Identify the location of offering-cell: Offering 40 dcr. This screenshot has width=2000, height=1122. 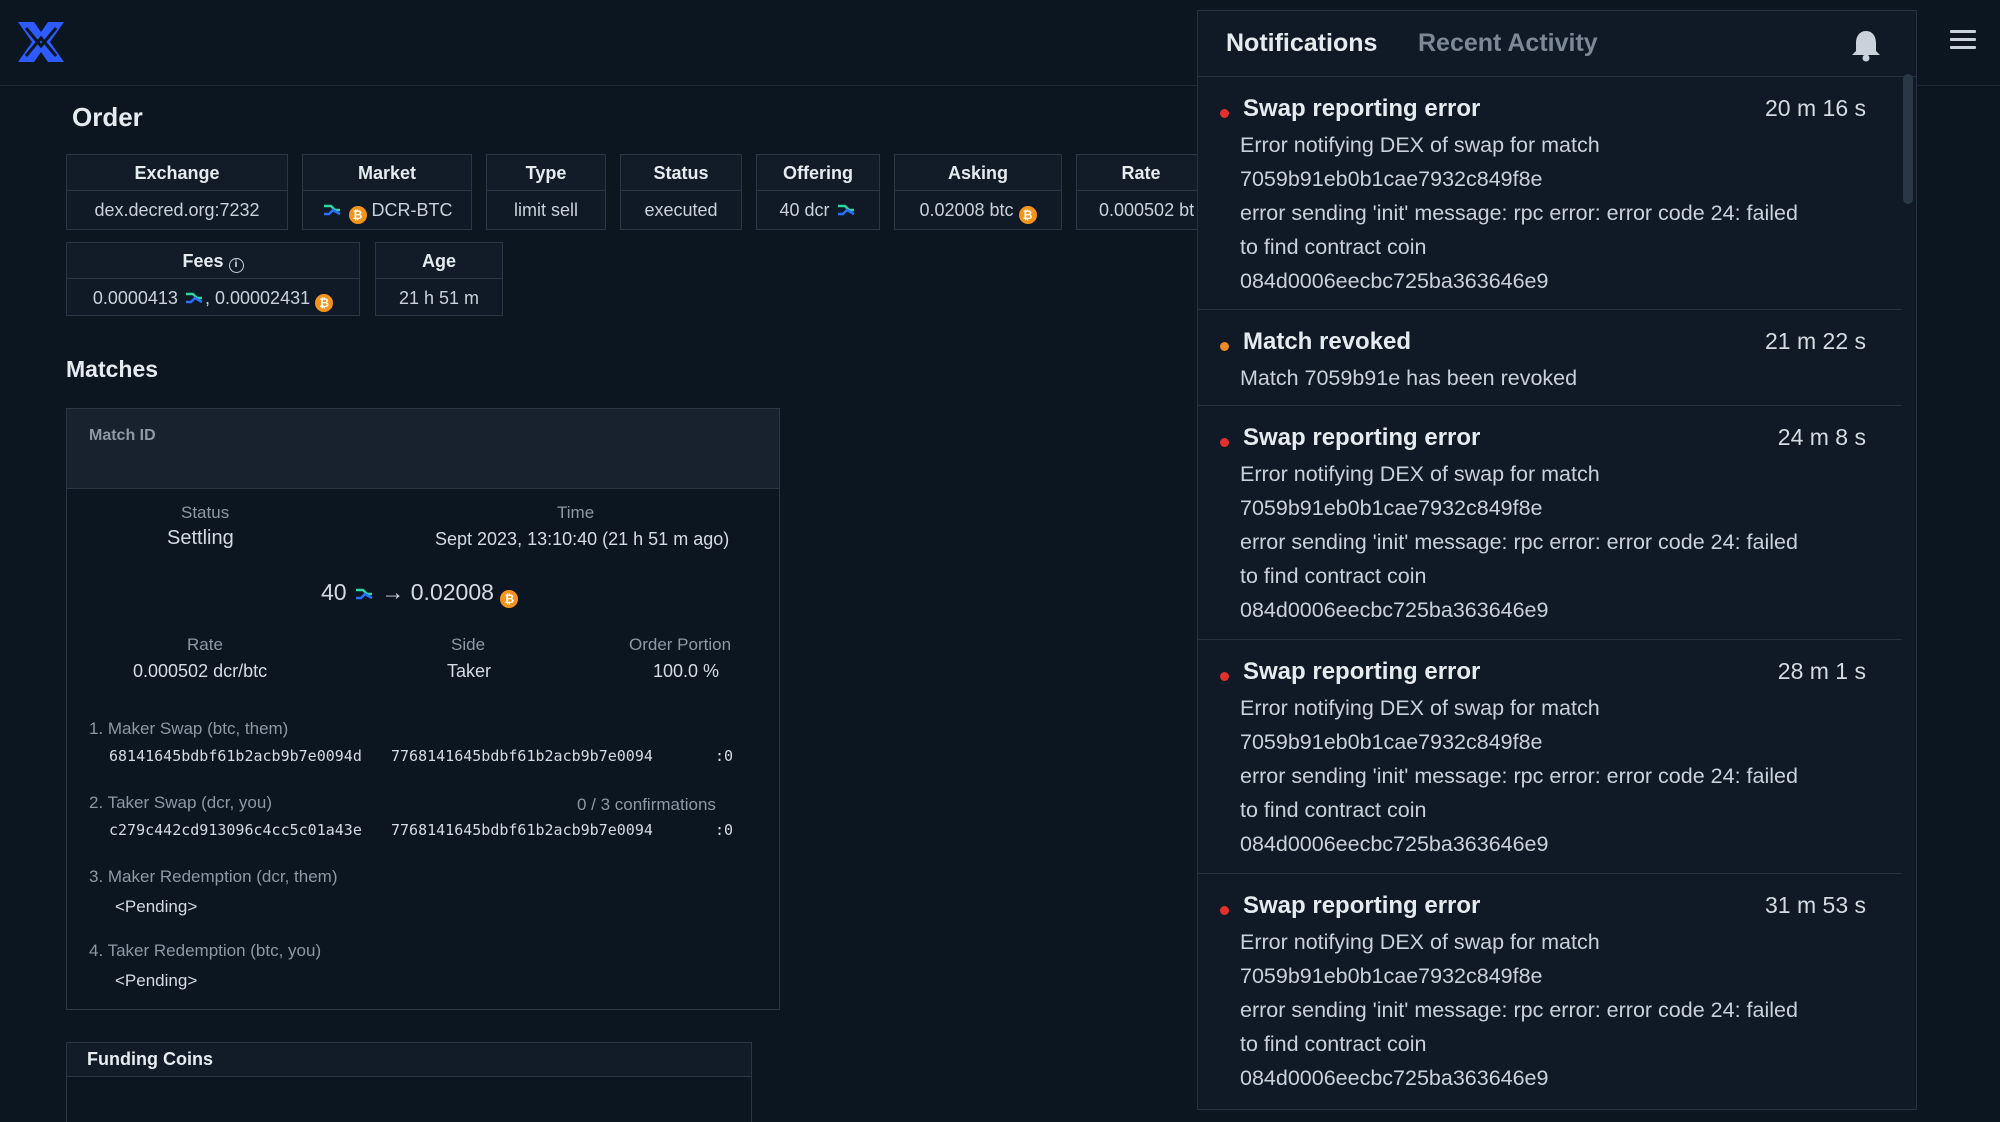
(818, 192).